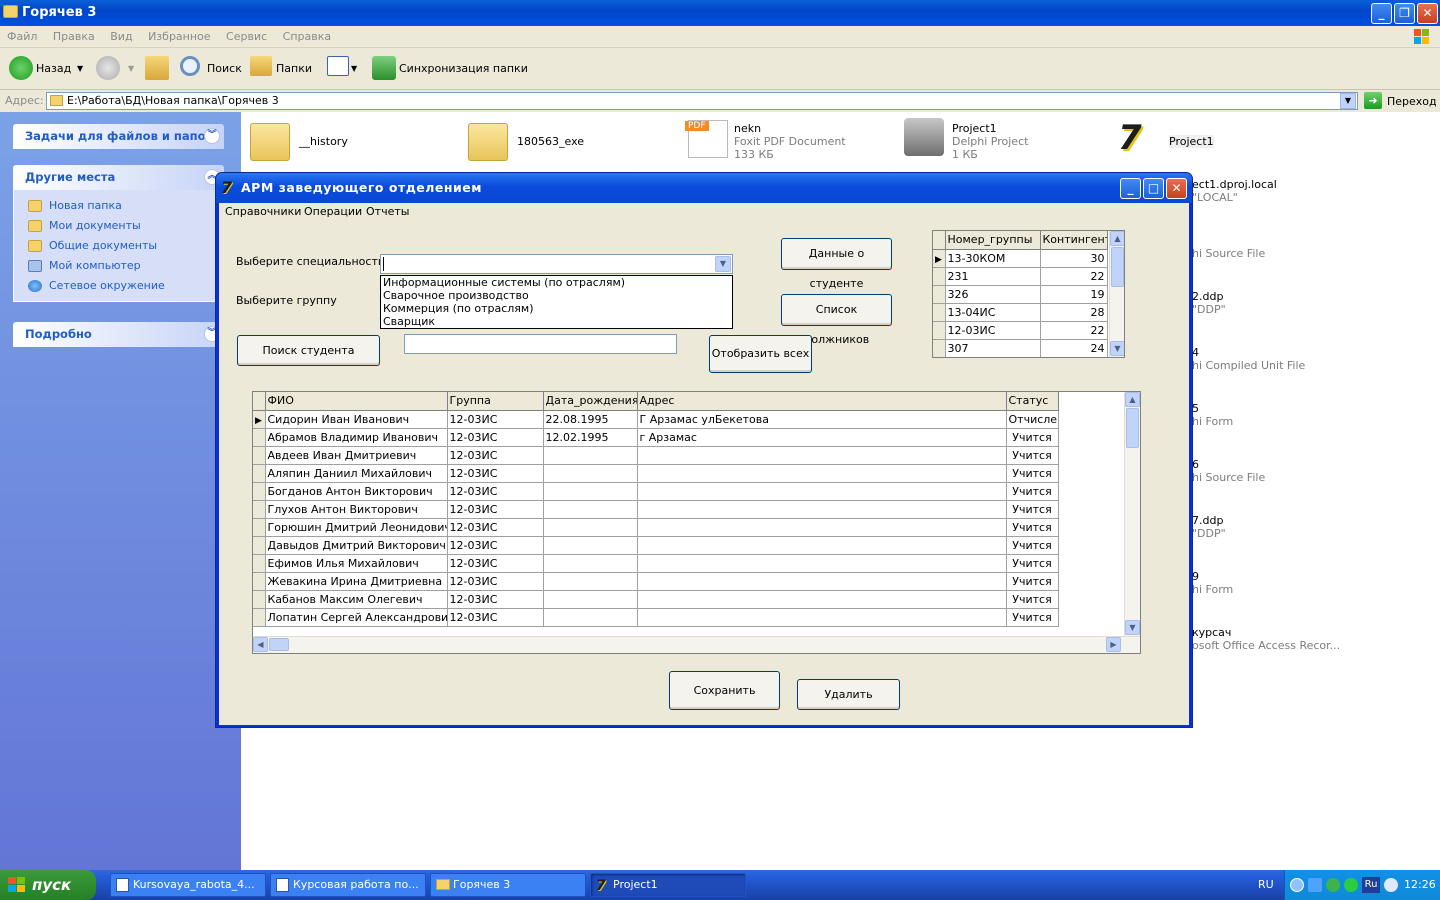 The width and height of the screenshot is (1440, 900). I want to click on student-fio-cell: Авдеев Иван Дмитриевич, so click(356, 455).